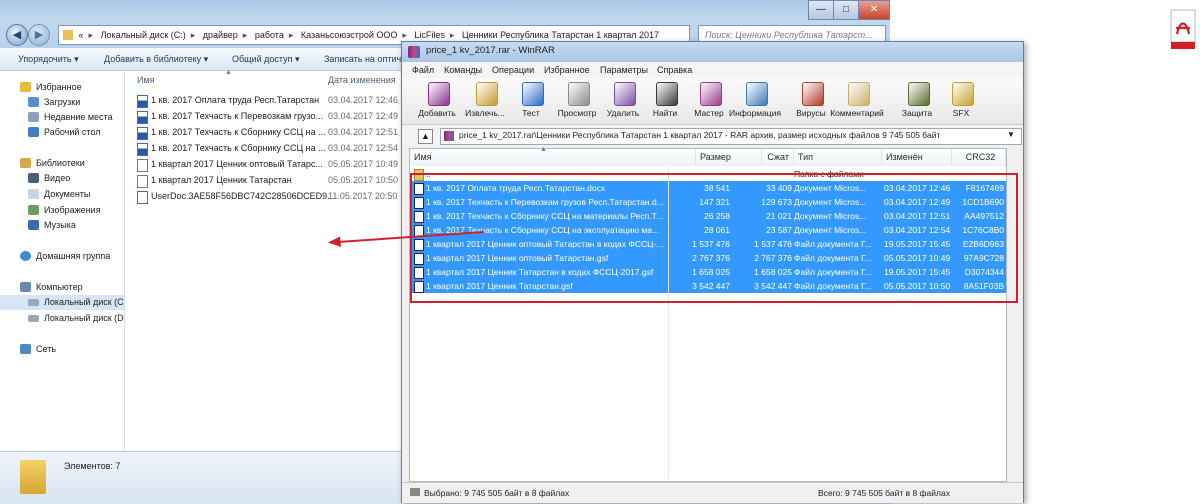 This screenshot has width=1200, height=504. Describe the element at coordinates (813, 94) in the screenshot. I see `virus-icon` at that location.